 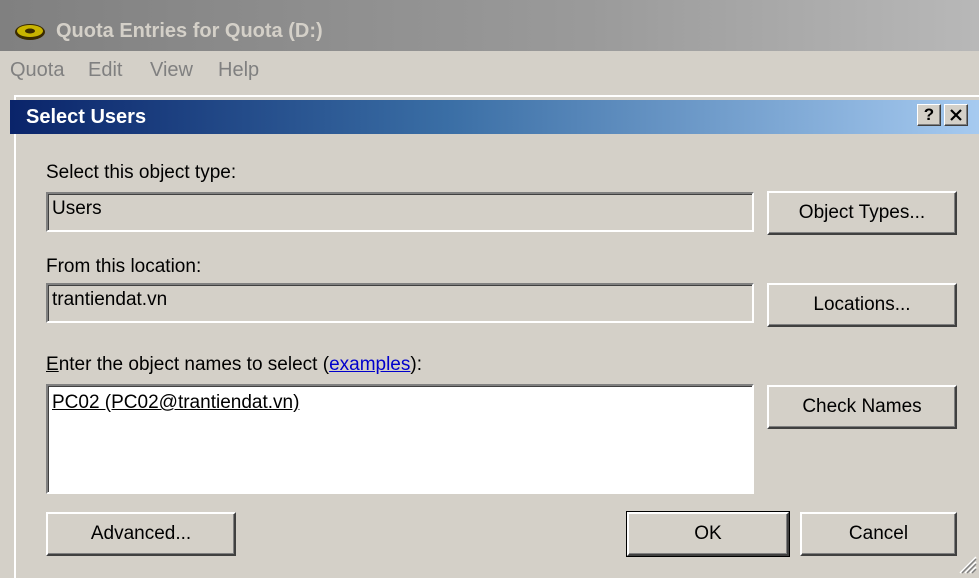 What do you see at coordinates (369, 364) in the screenshot?
I see `examples-link: examples` at bounding box center [369, 364].